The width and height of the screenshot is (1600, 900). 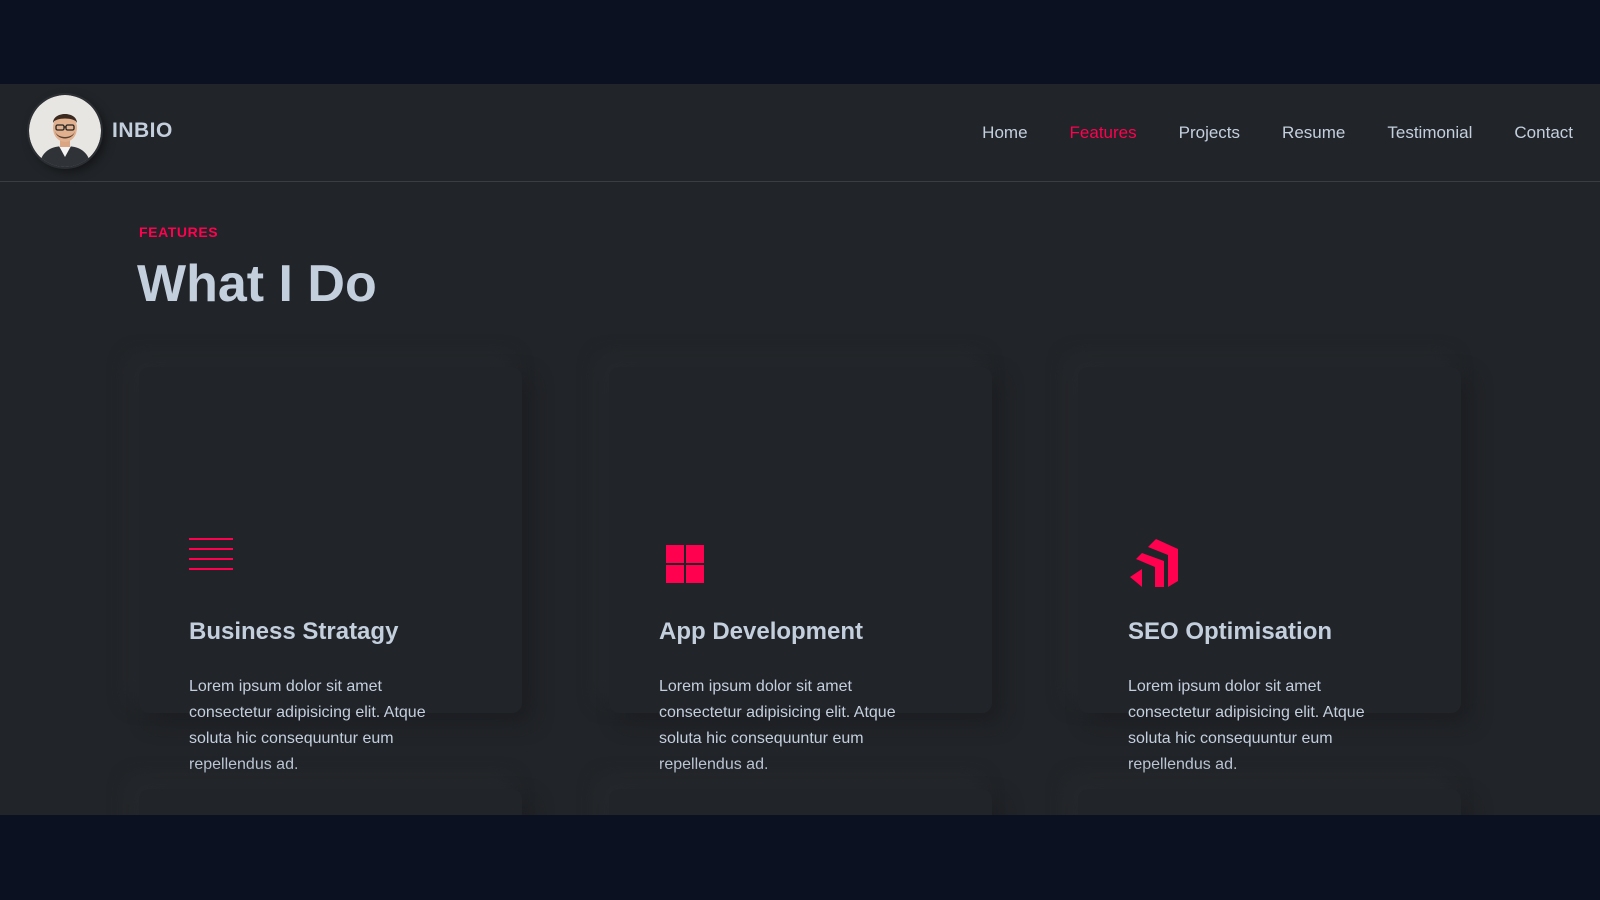 I want to click on nav-home: Home, so click(x=1004, y=133).